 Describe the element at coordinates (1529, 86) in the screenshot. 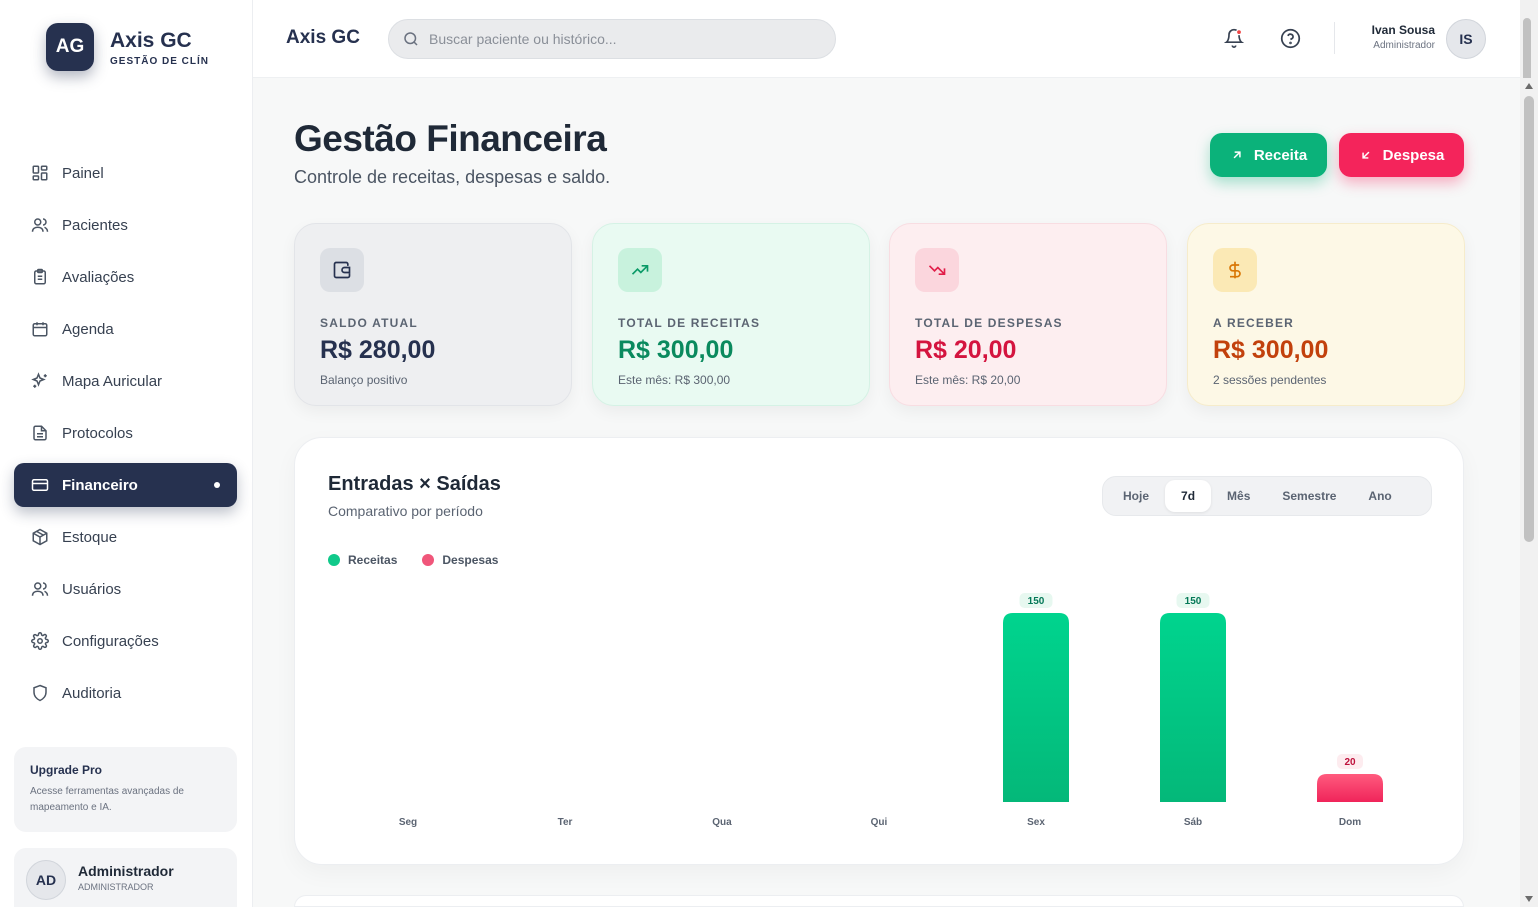

I see `scroll-up-arrow` at that location.